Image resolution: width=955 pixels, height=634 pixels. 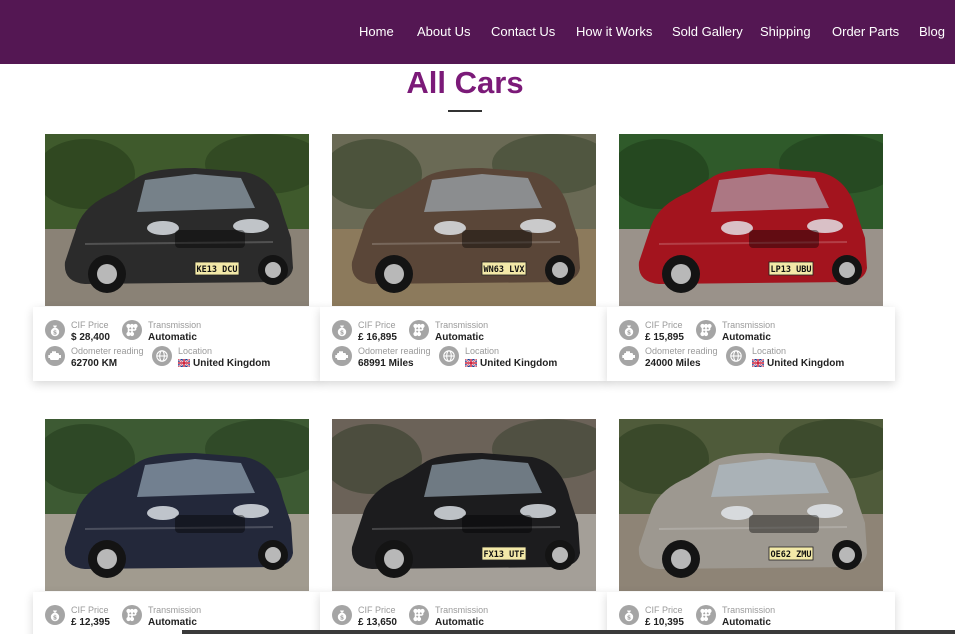 What do you see at coordinates (504, 270) in the screenshot?
I see `svg-text: WN63 LVX` at bounding box center [504, 270].